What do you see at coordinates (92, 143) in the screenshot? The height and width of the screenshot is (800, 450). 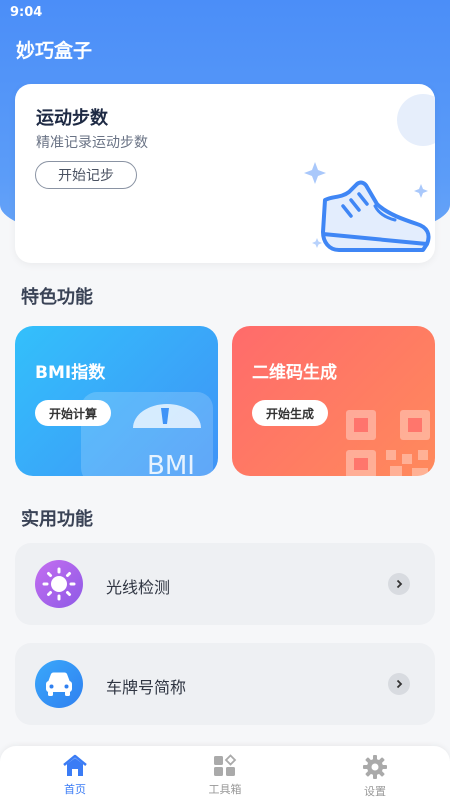 I see `step-counter-subtitle: 精准记录运动步数` at bounding box center [92, 143].